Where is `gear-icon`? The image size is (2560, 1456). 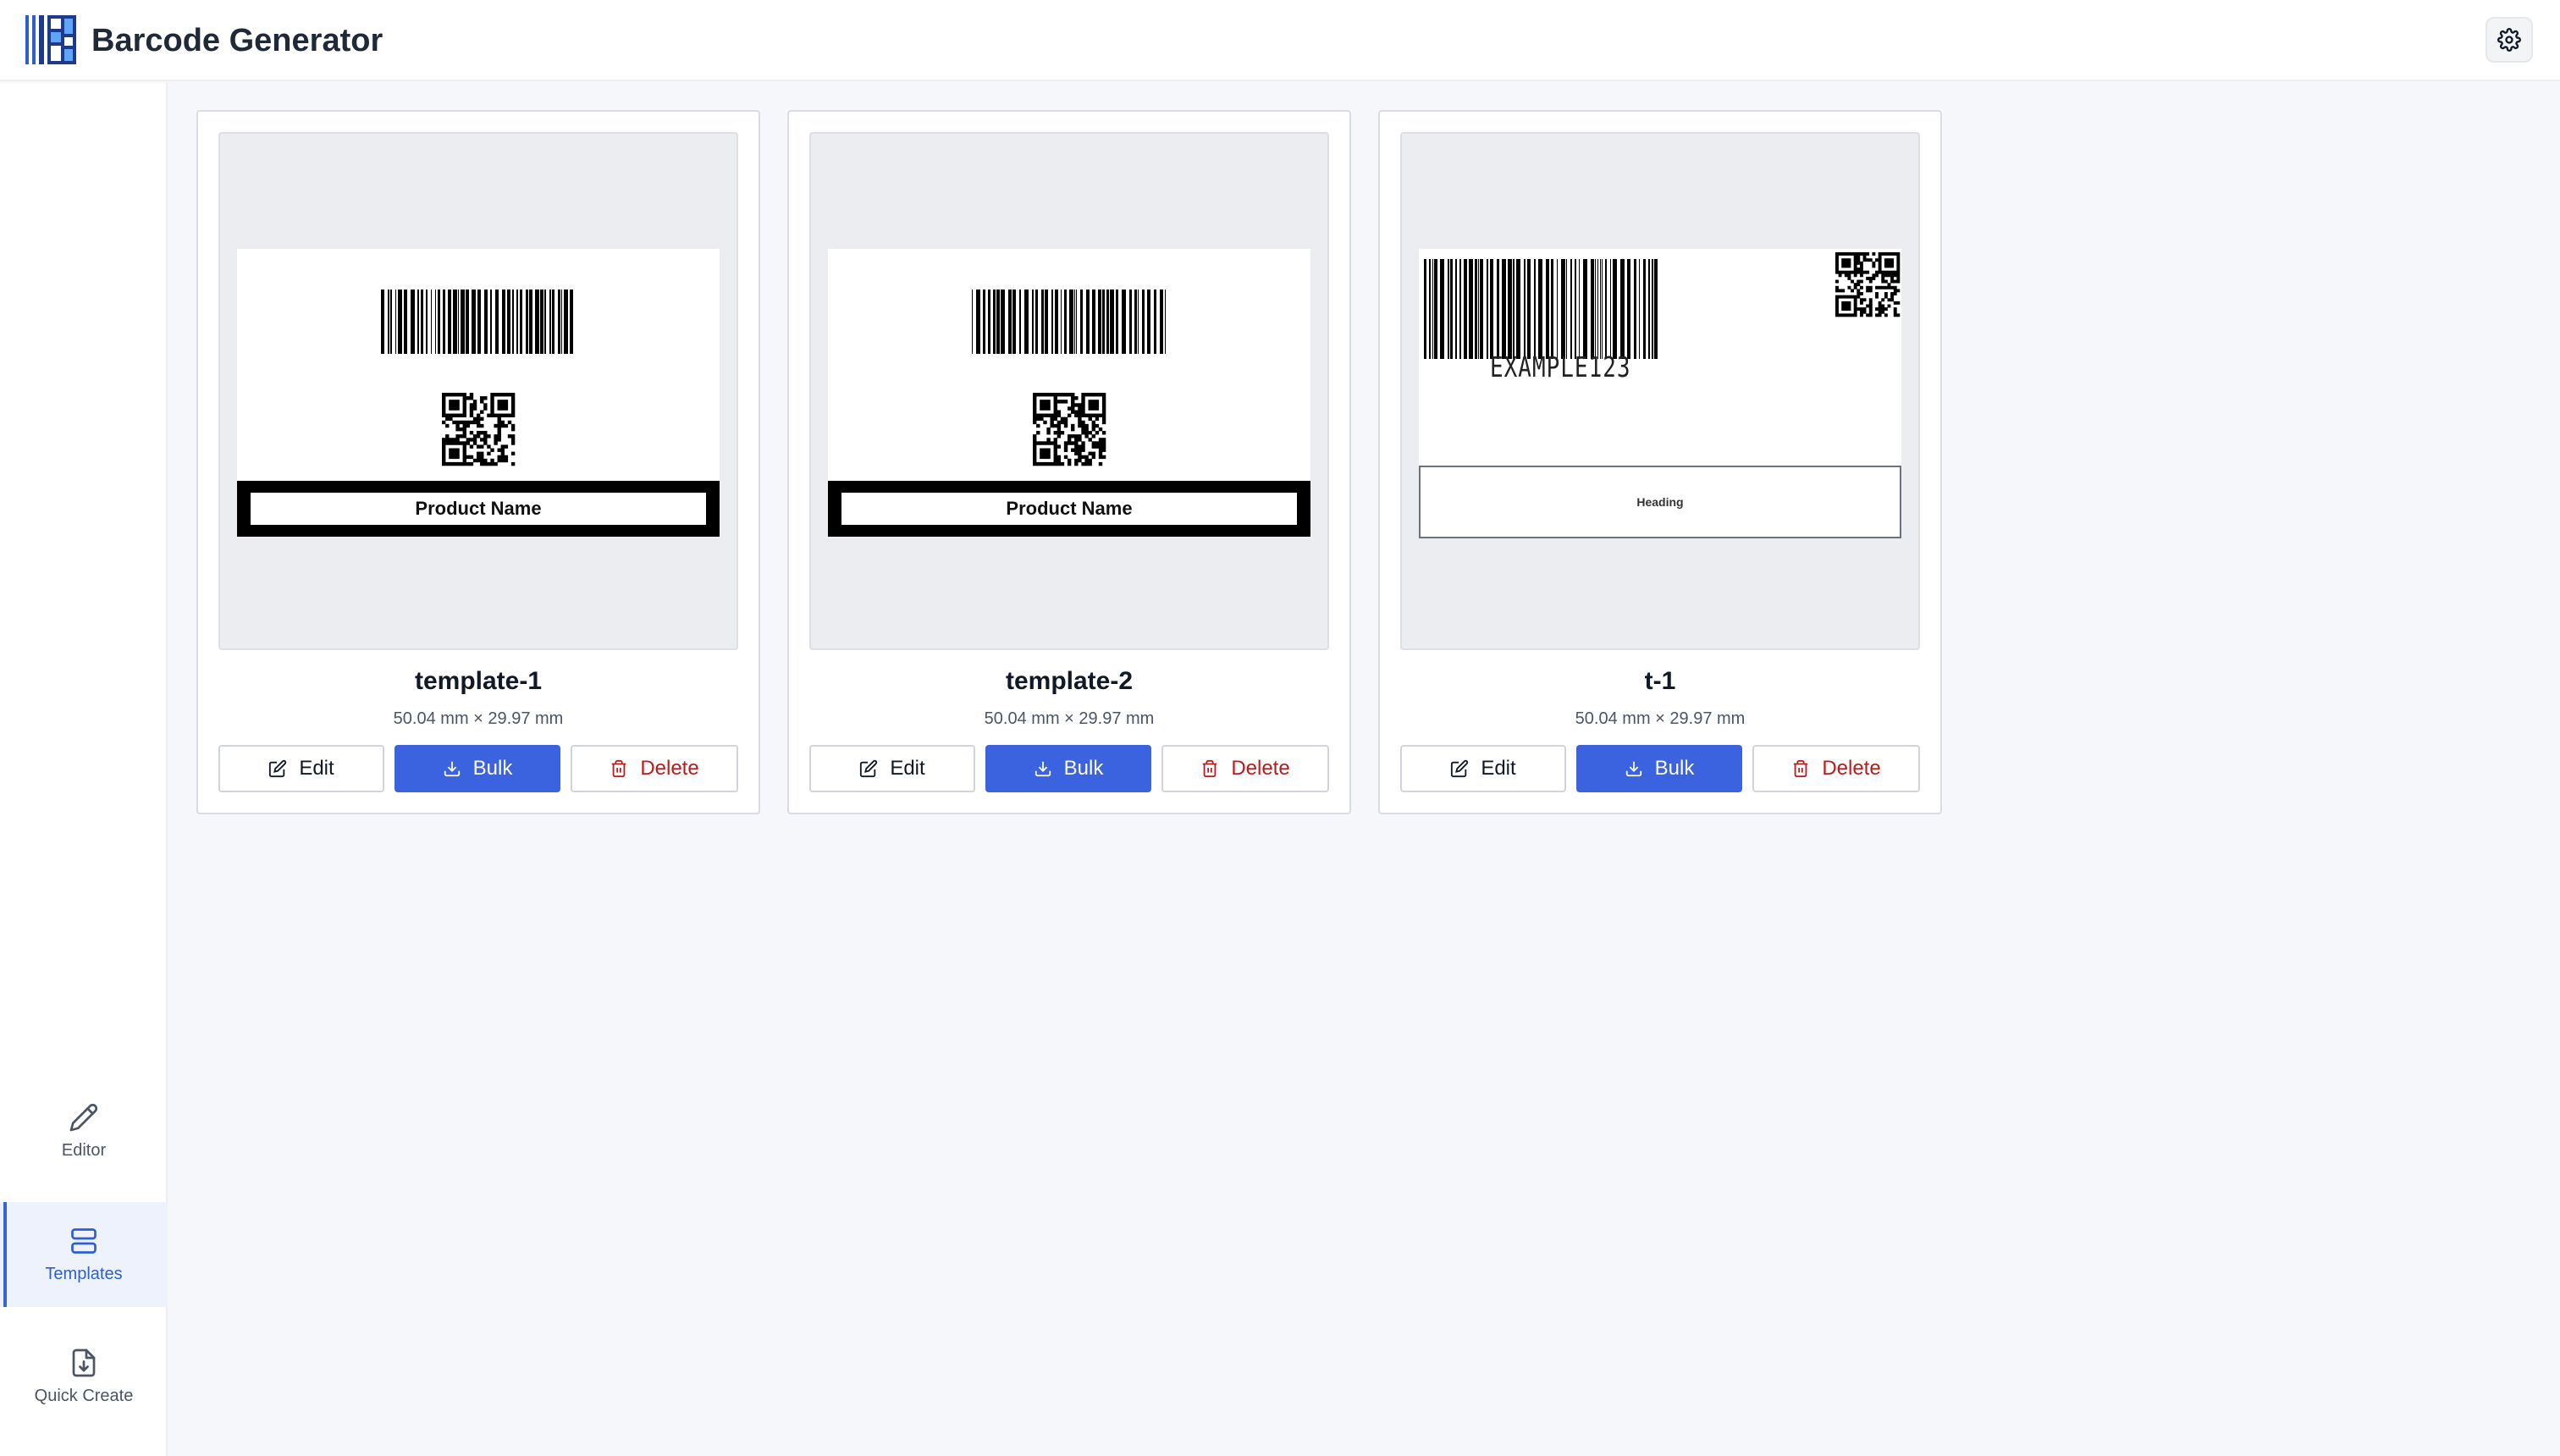 gear-icon is located at coordinates (2509, 40).